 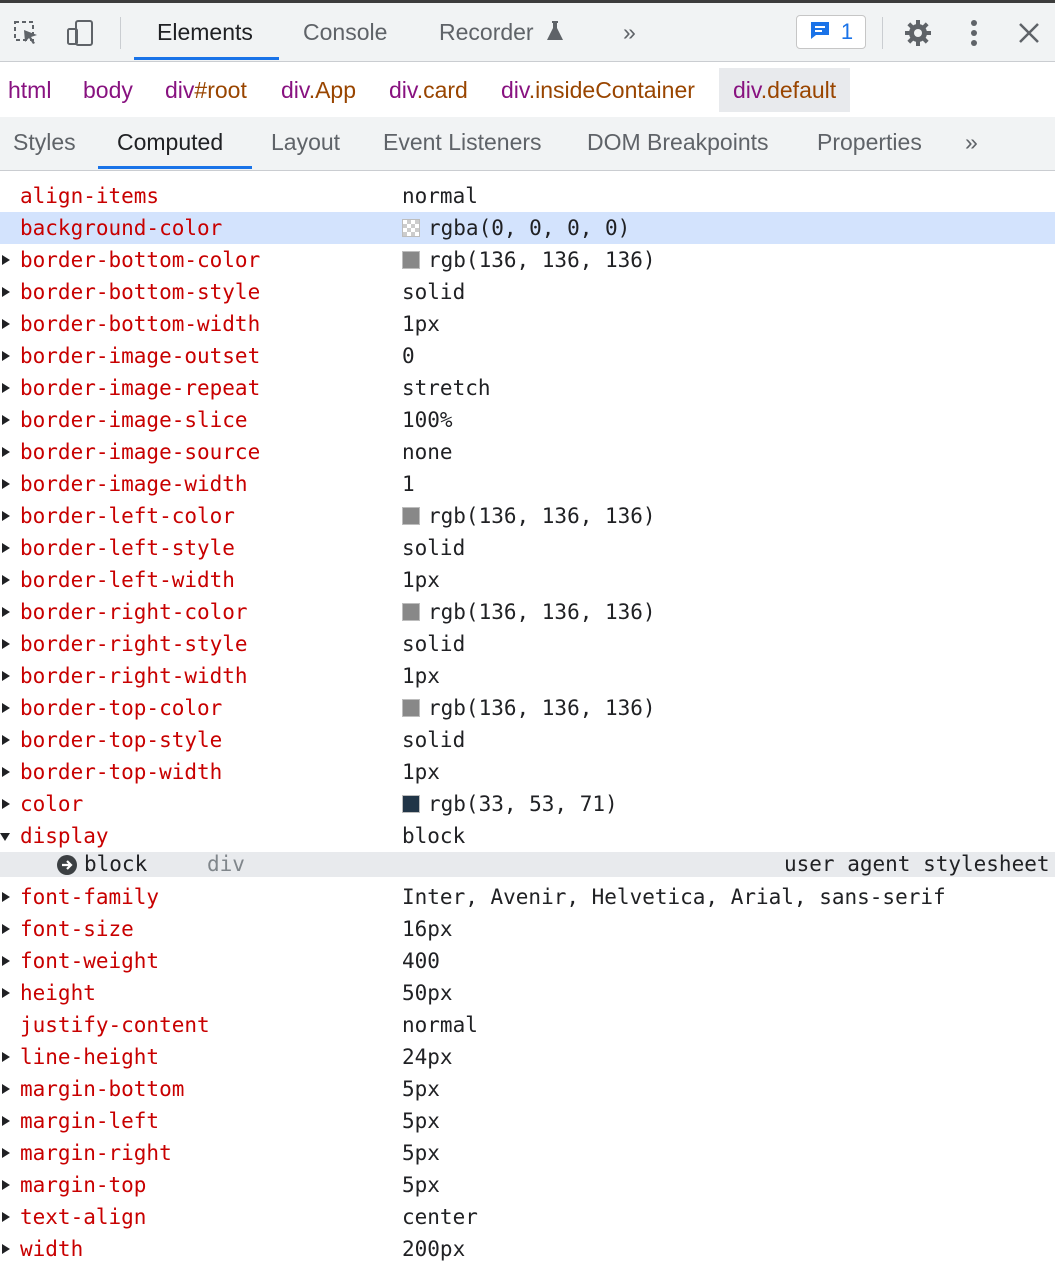 What do you see at coordinates (527, 1025) in the screenshot?
I see `property-row: justify-content normal` at bounding box center [527, 1025].